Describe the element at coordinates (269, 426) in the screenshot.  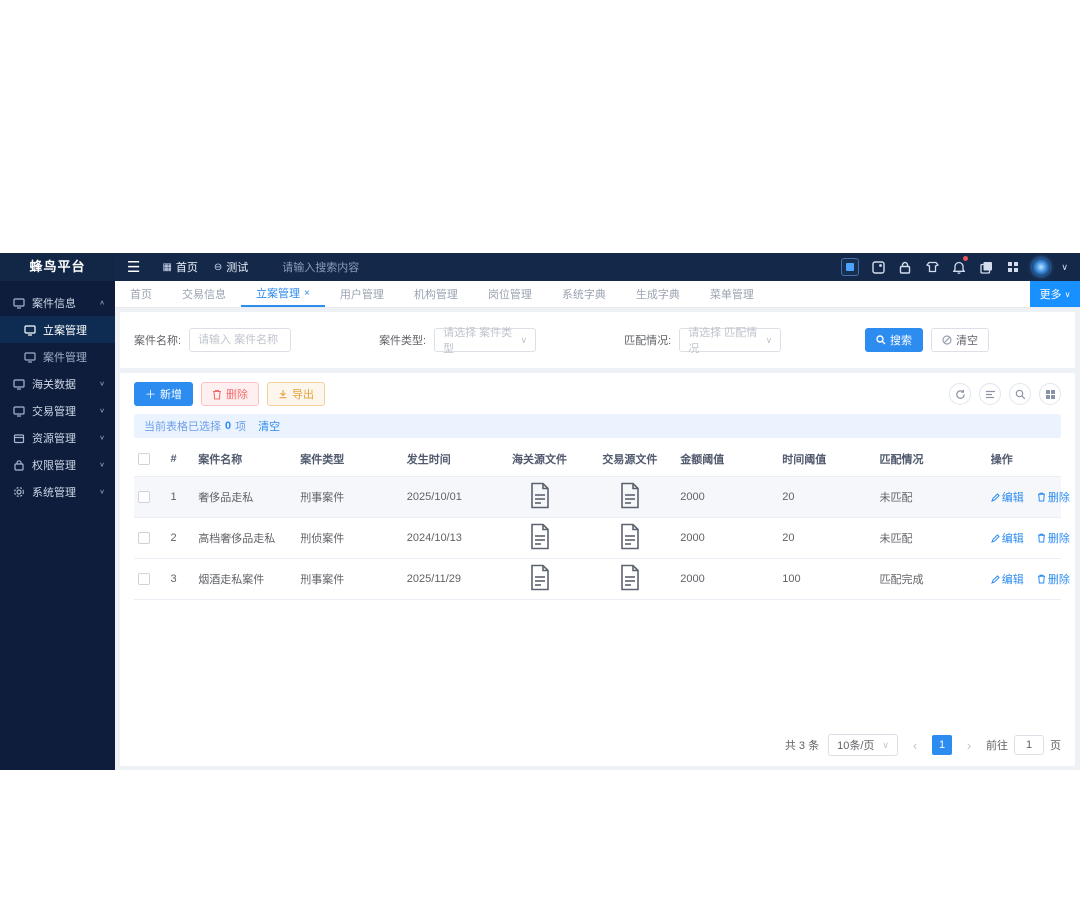
I see `clear-selection-link: 清空` at that location.